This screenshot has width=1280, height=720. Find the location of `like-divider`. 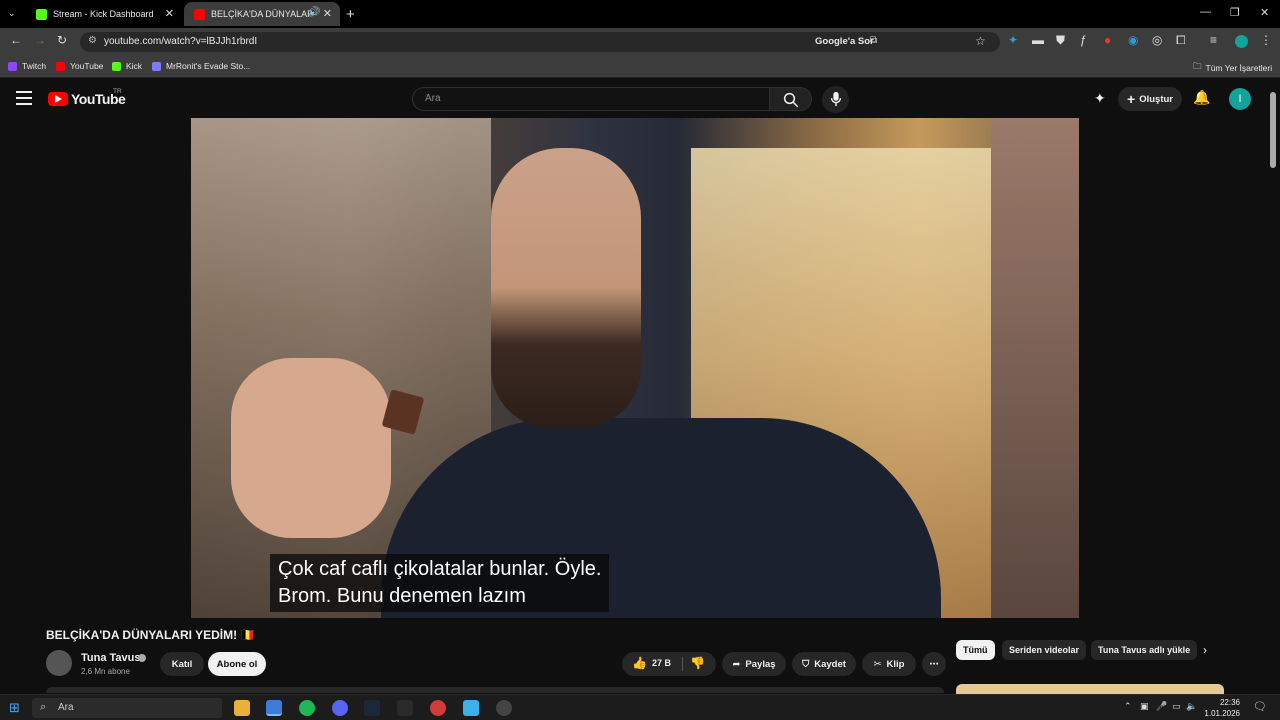

like-divider is located at coordinates (682, 664).